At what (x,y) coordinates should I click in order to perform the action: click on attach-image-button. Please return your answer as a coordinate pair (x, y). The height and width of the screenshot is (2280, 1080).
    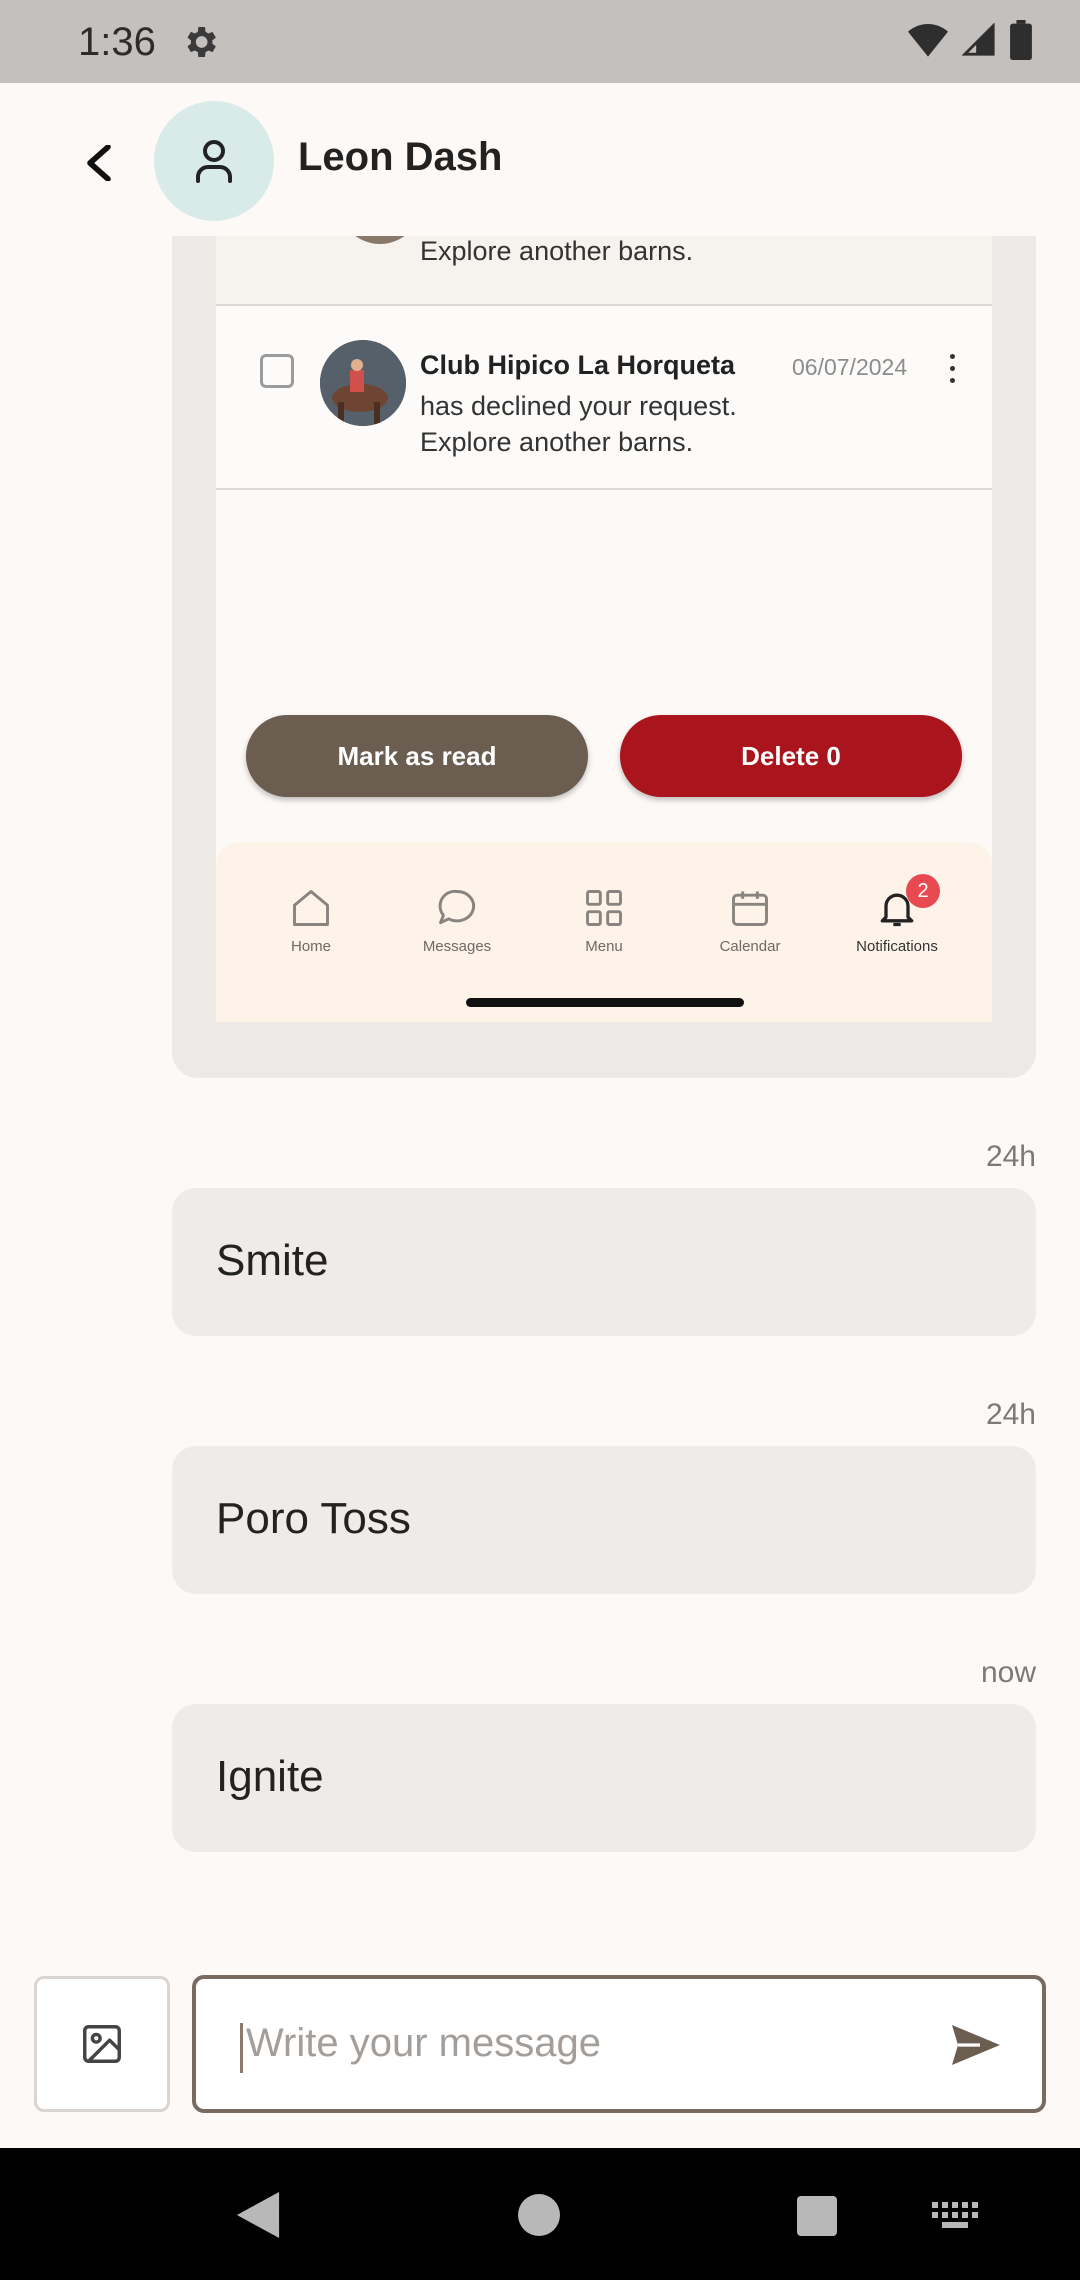
    Looking at the image, I should click on (102, 2044).